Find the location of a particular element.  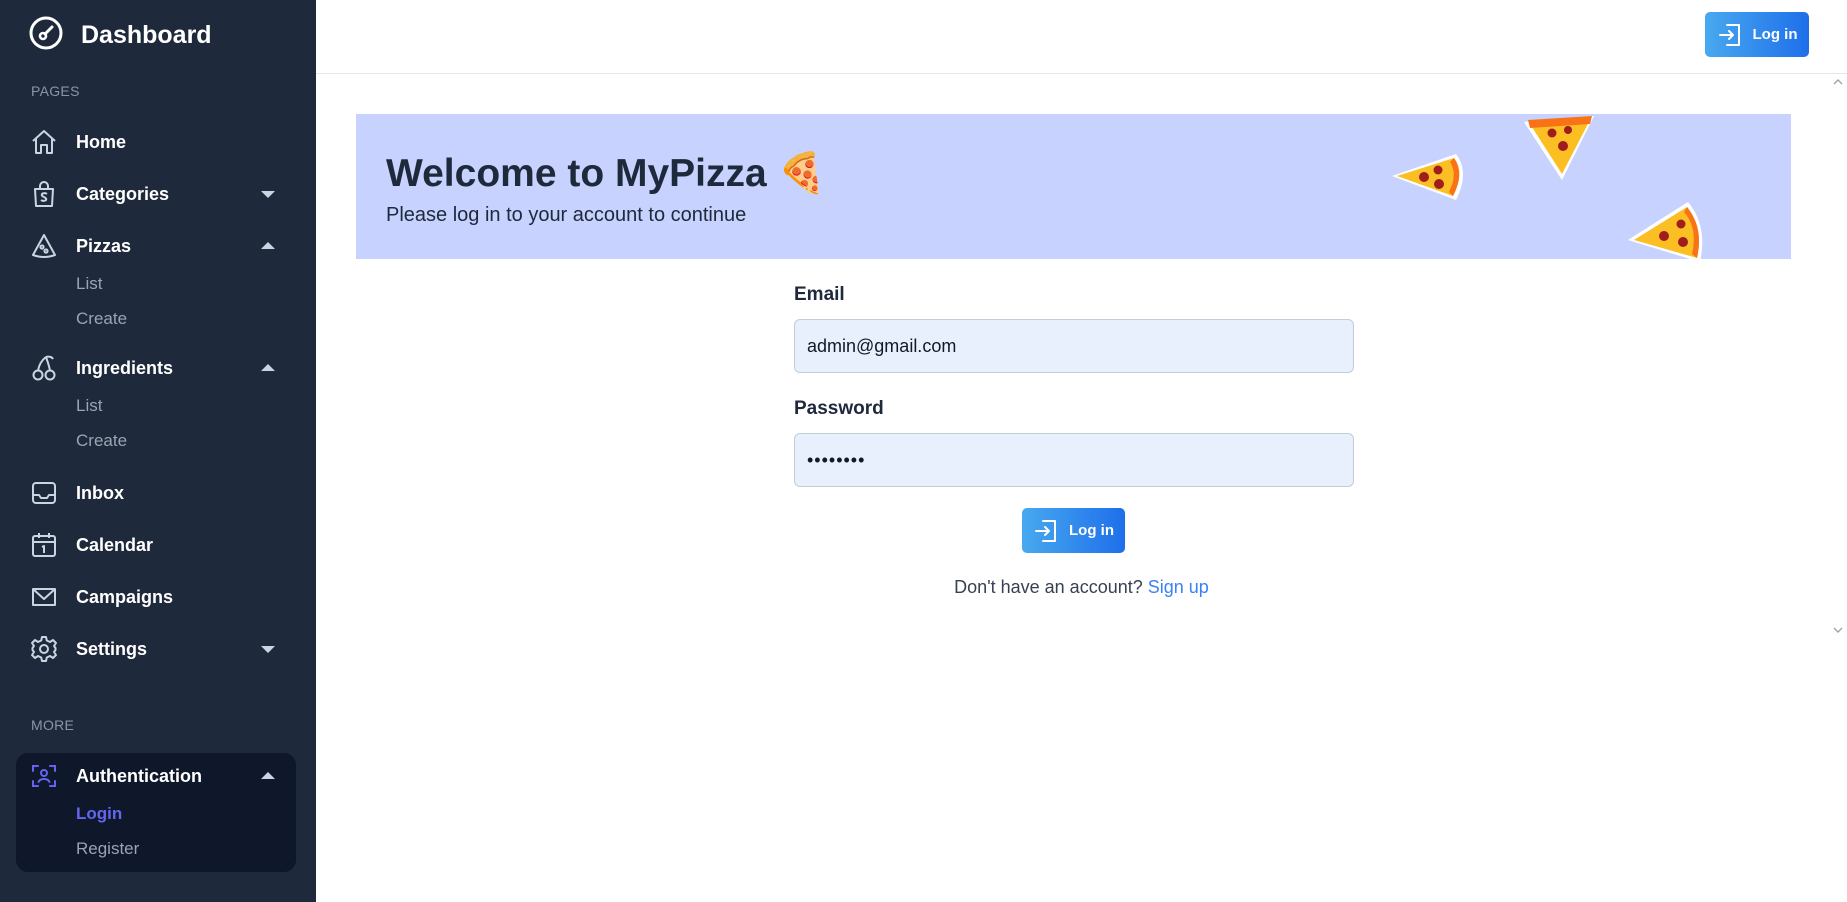

calendar-icon is located at coordinates (44, 545).